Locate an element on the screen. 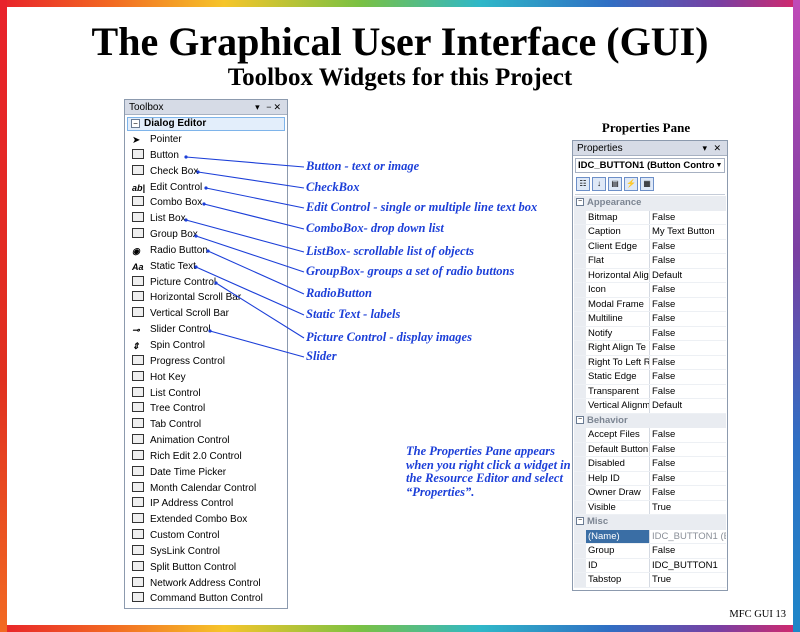  toolbox-group-dialog-editor: − Dialog Editor is located at coordinates (206, 124).